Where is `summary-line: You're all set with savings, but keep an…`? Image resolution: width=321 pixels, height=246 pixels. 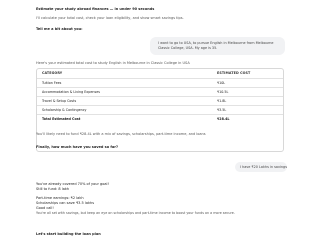 summary-line: You're all set with savings, but keep an… is located at coordinates (135, 213).